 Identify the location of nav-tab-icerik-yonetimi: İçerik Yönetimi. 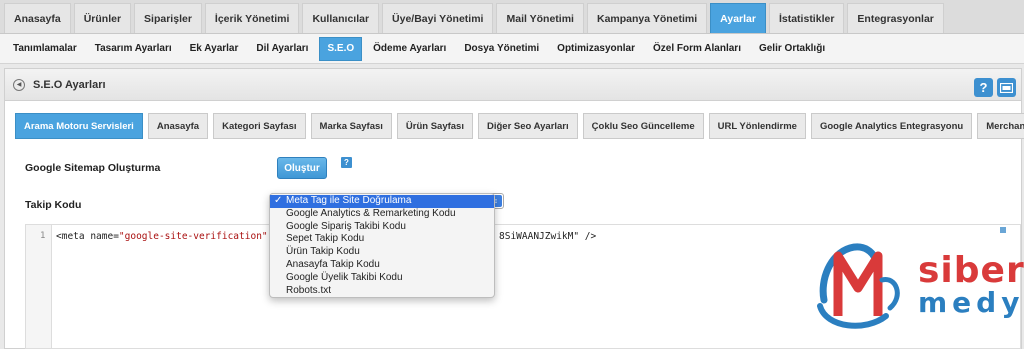
(252, 18).